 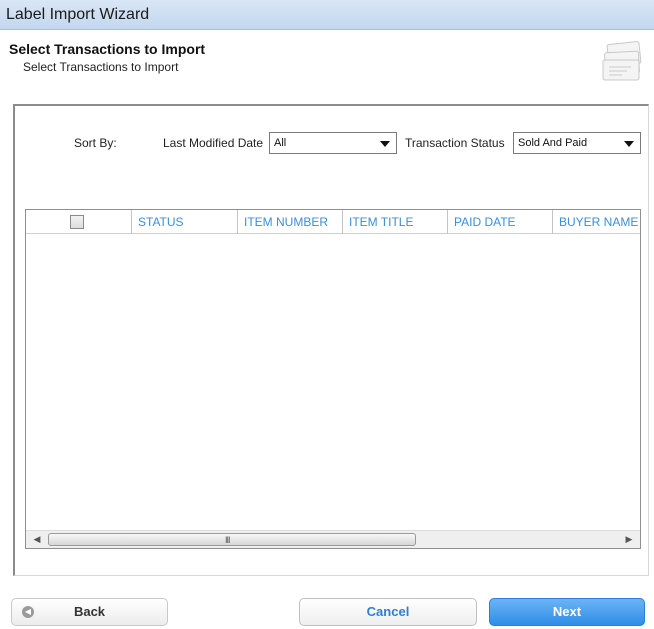 What do you see at coordinates (553, 143) in the screenshot?
I see `transaction-status-value: Sold And Paid` at bounding box center [553, 143].